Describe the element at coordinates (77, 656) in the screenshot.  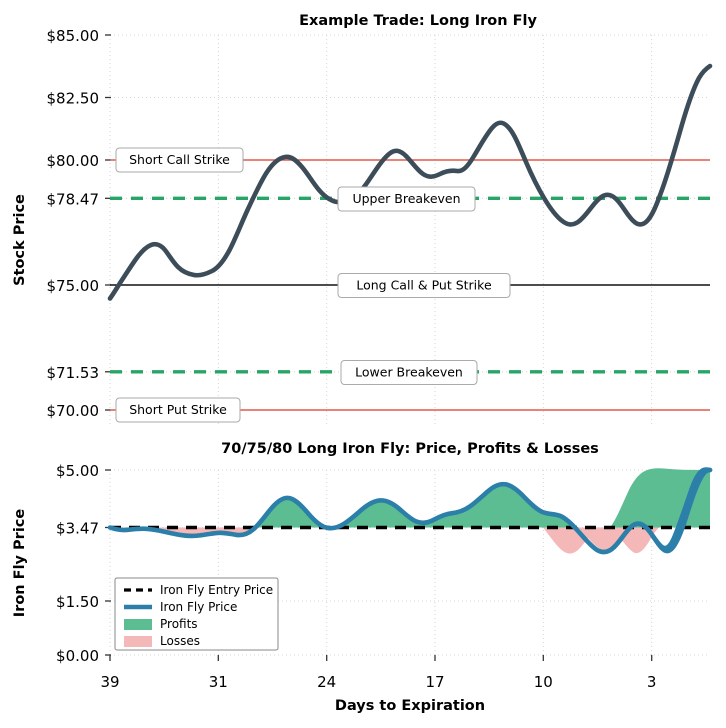
I see `lower-ytick-3: $0.00` at that location.